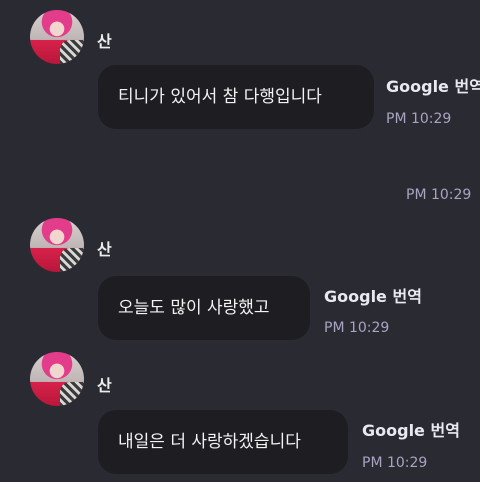 The height and width of the screenshot is (482, 480). I want to click on message-bubble: 티니가 있어서 참 다행입니다, so click(236, 97).